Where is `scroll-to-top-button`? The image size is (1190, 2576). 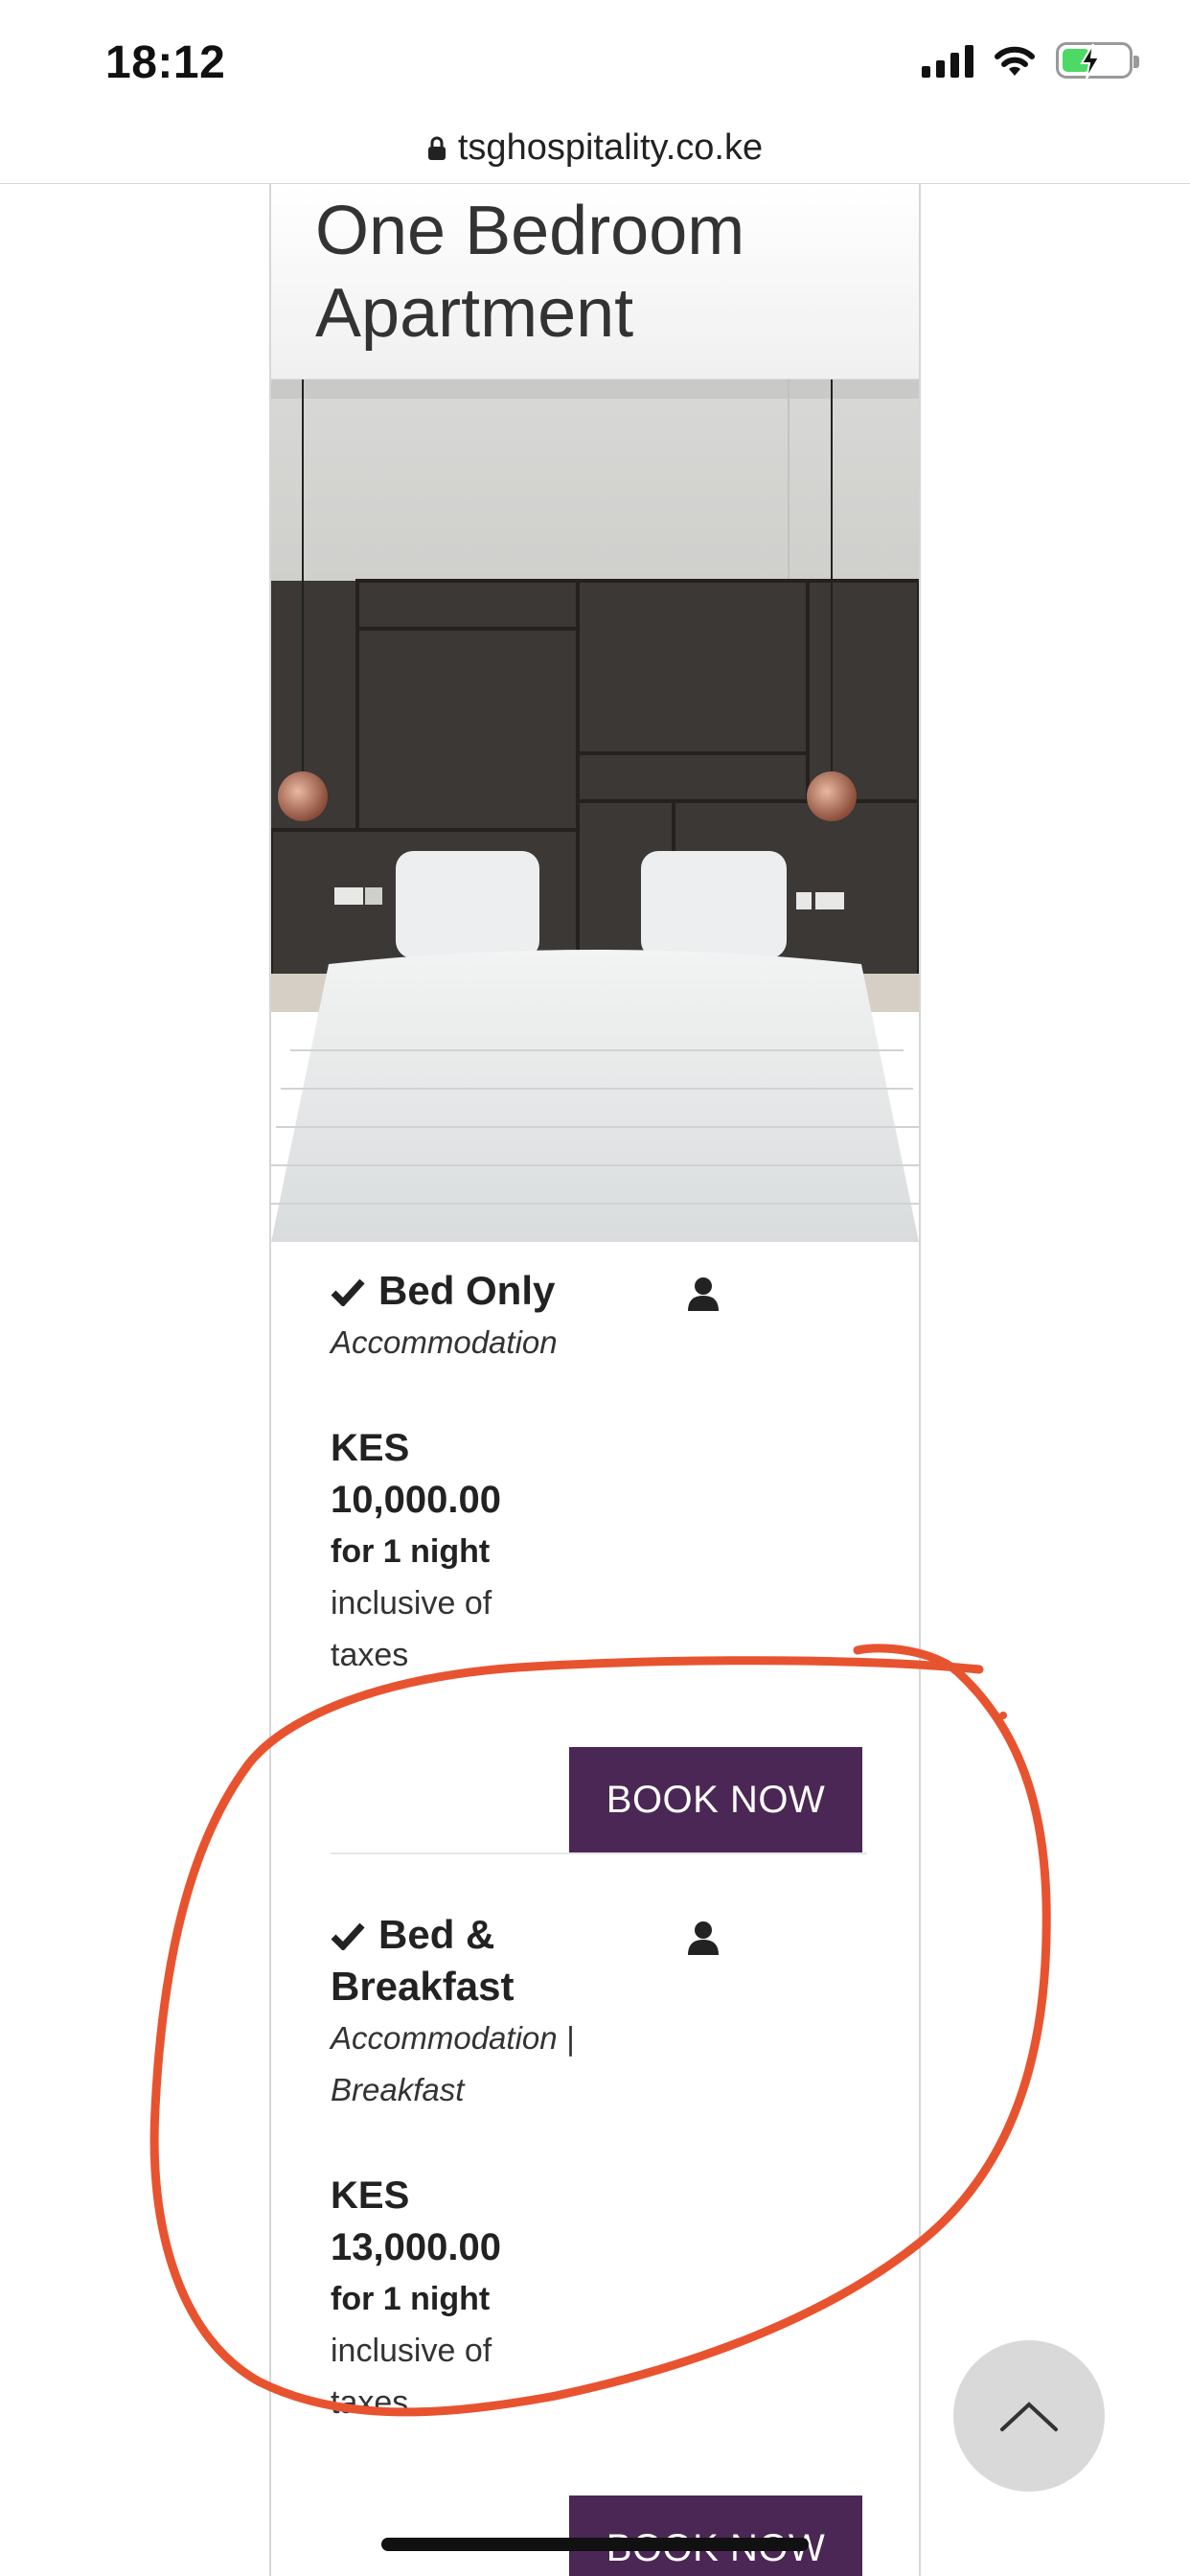
scroll-to-top-button is located at coordinates (1029, 2416).